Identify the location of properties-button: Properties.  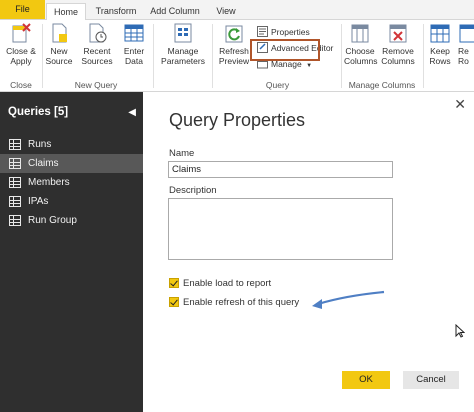
(283, 32).